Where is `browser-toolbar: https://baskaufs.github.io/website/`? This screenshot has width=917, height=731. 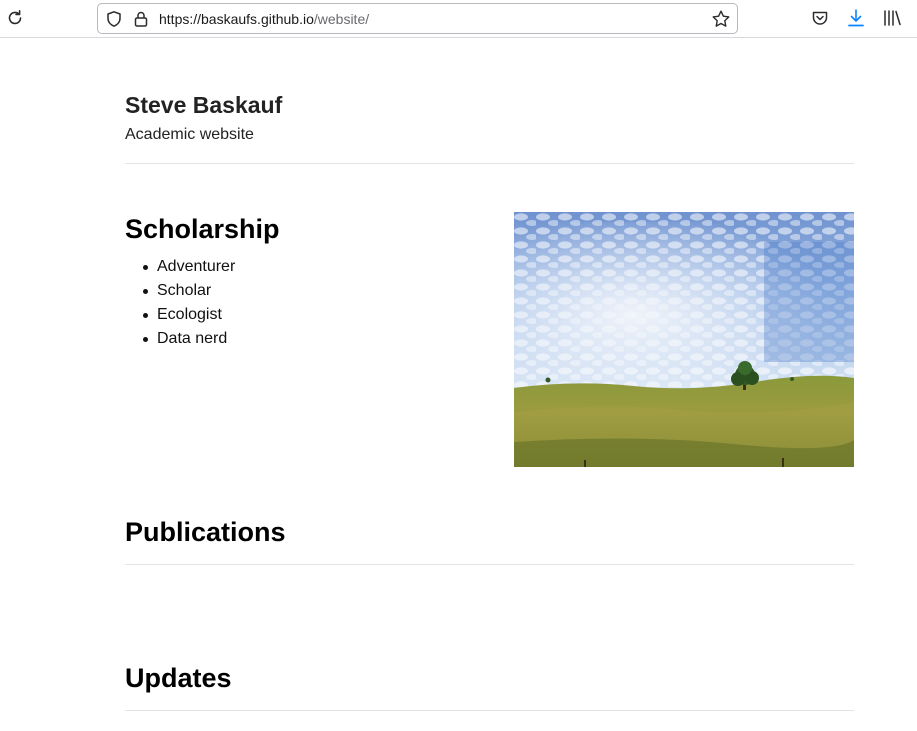 browser-toolbar: https://baskaufs.github.io/website/ is located at coordinates (458, 19).